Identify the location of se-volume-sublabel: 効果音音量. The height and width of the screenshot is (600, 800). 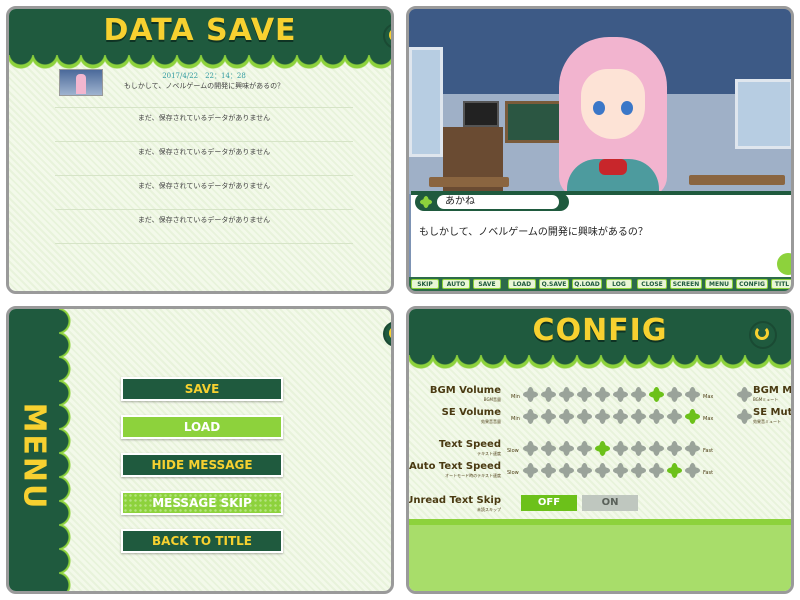
(491, 421).